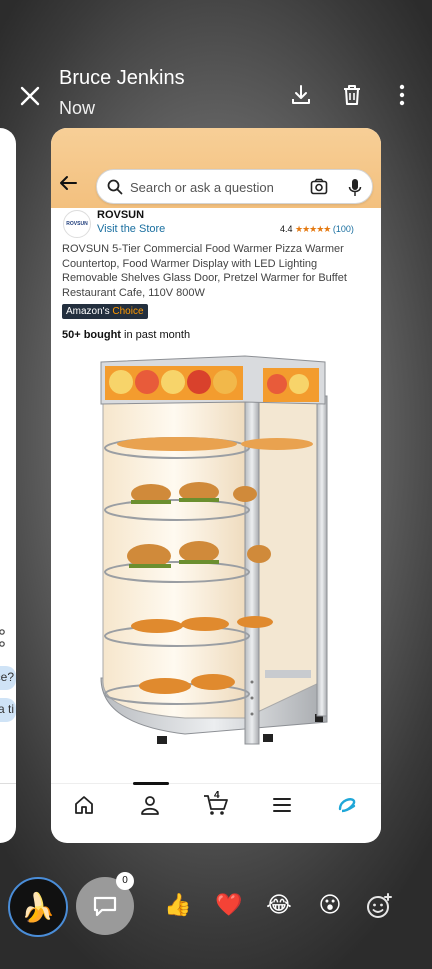 Image resolution: width=432 pixels, height=969 pixels. I want to click on camera-search-icon, so click(319, 187).